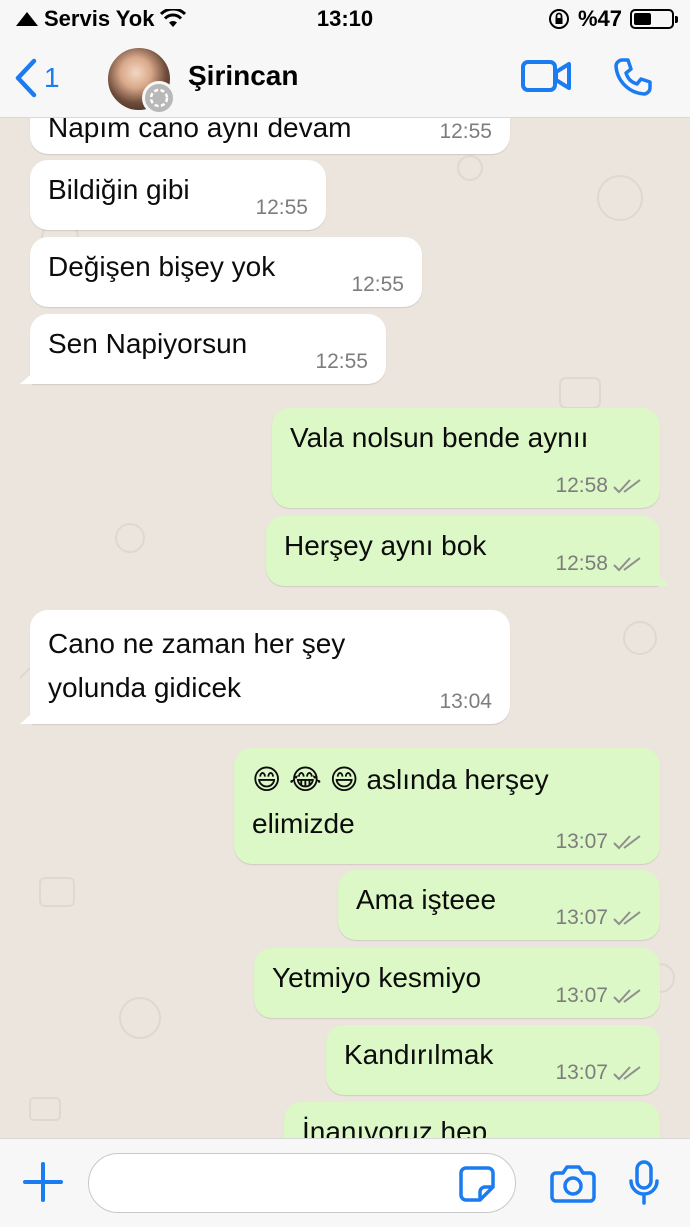 The height and width of the screenshot is (1227, 690). What do you see at coordinates (499, 905) in the screenshot?
I see `message-bubble-outgoing: Ama işteee 13:07` at bounding box center [499, 905].